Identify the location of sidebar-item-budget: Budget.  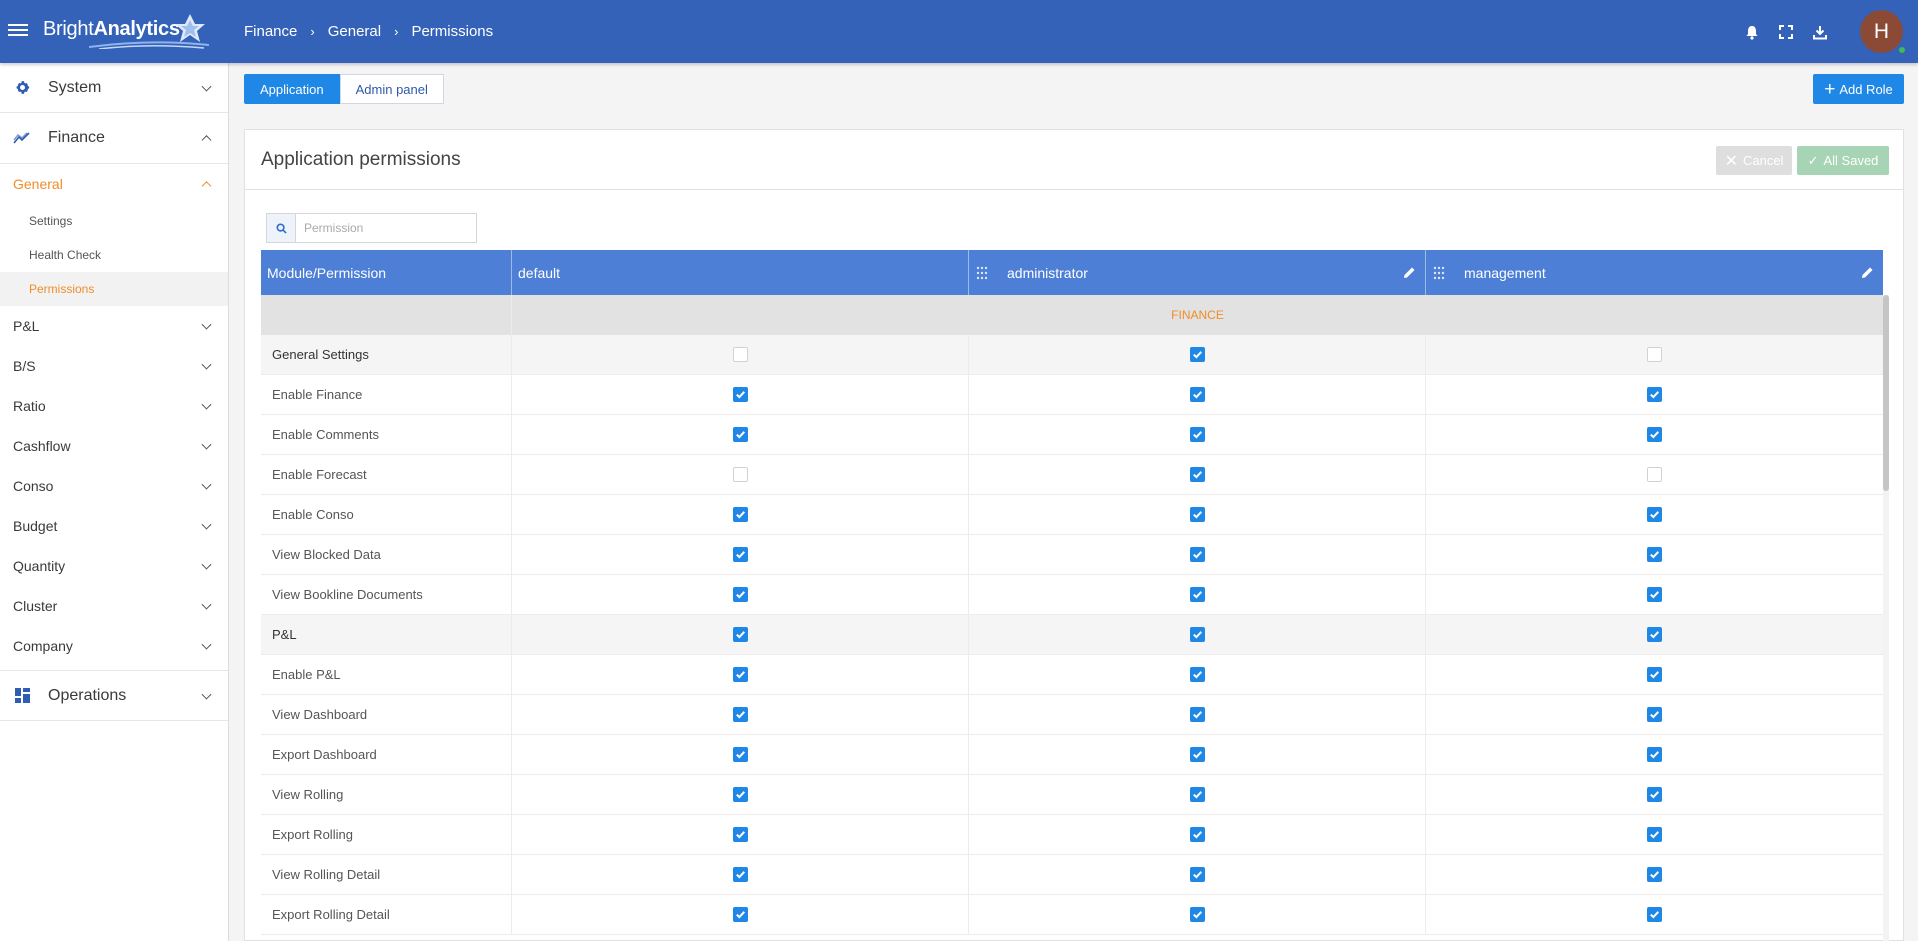
(114, 526).